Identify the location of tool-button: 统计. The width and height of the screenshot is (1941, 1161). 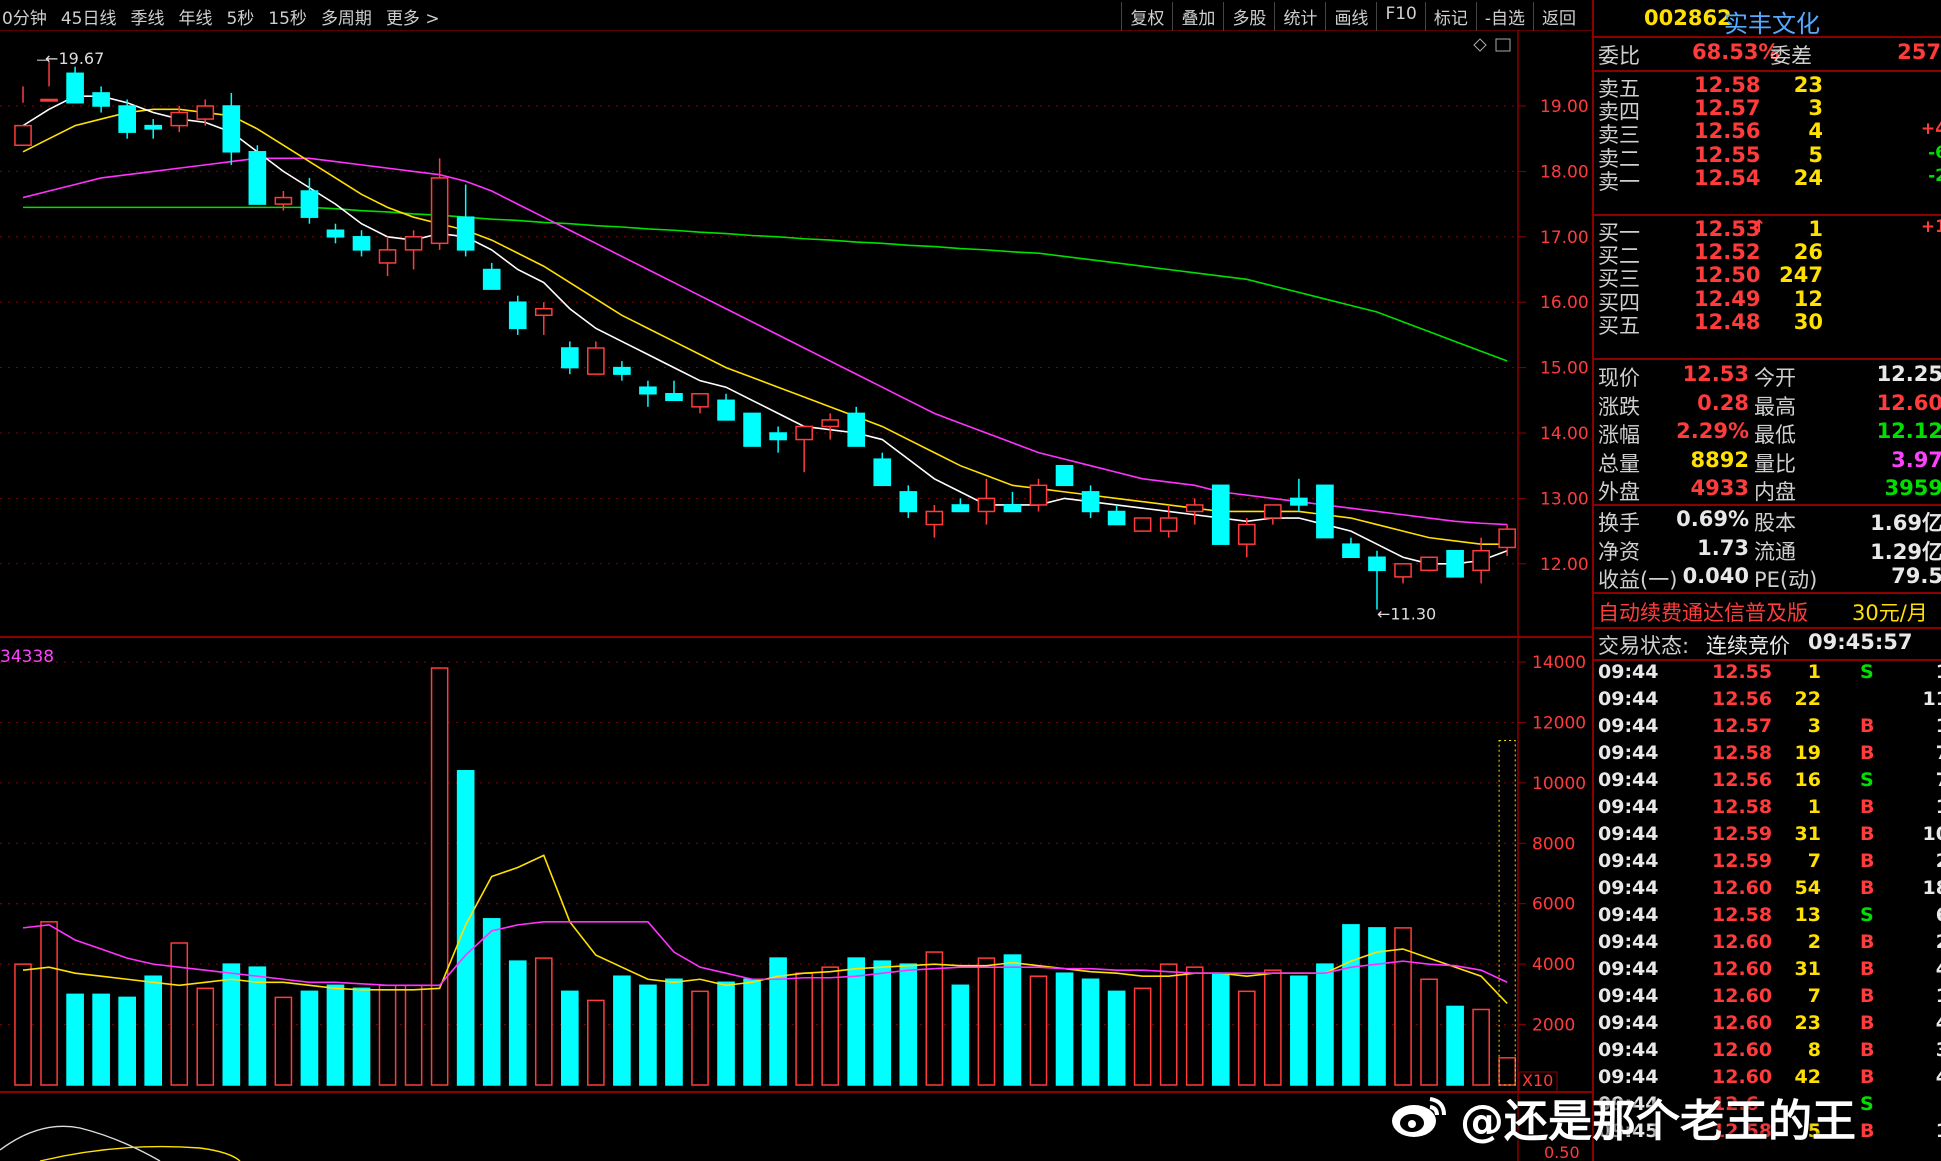
(1299, 16).